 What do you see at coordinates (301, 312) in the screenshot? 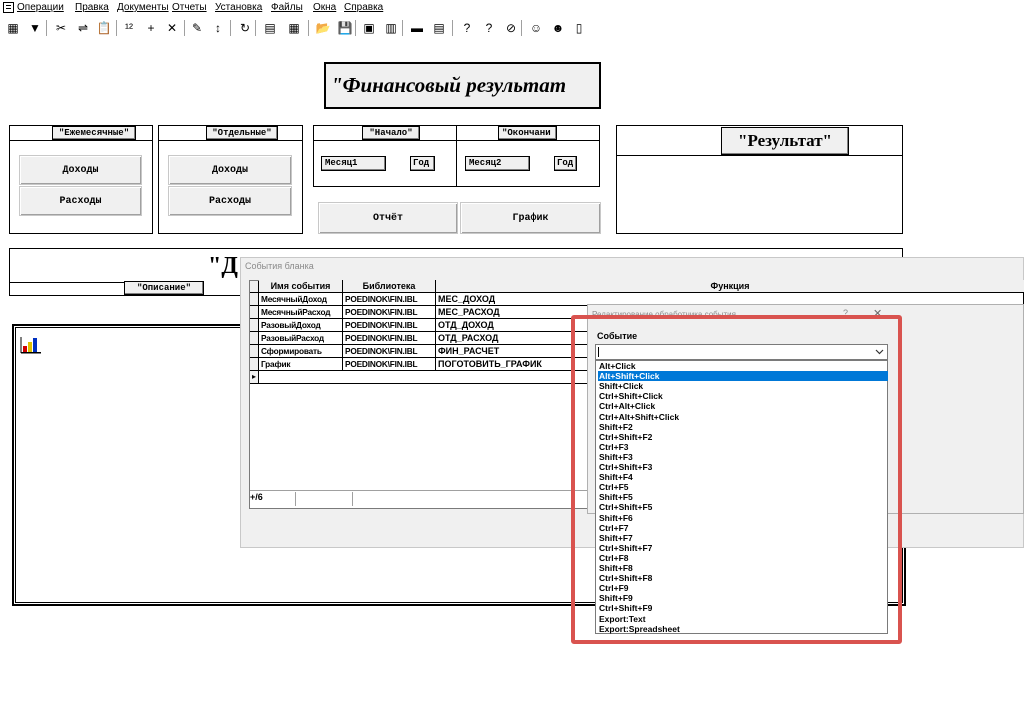
I see `event-name-cell: МесячныйРасход` at bounding box center [301, 312].